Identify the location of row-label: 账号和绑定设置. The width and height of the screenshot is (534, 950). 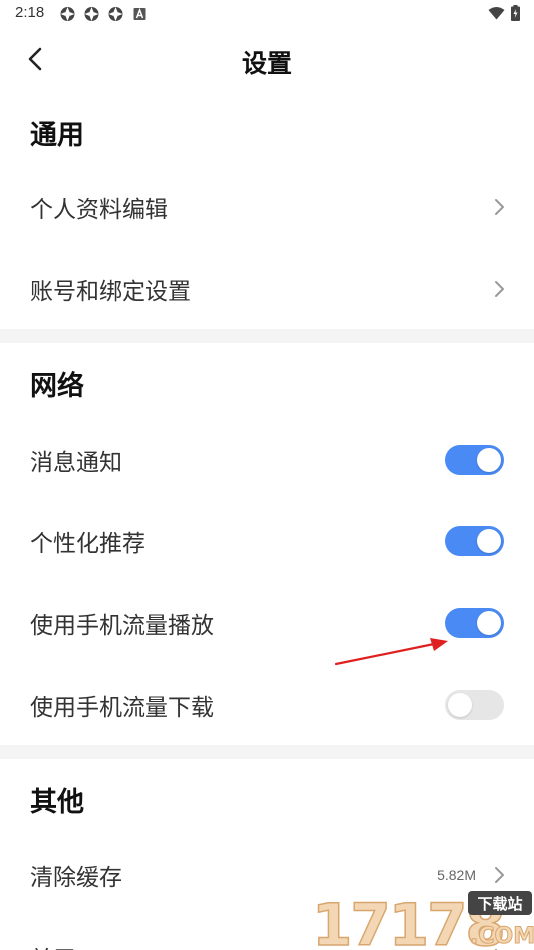
(110, 292).